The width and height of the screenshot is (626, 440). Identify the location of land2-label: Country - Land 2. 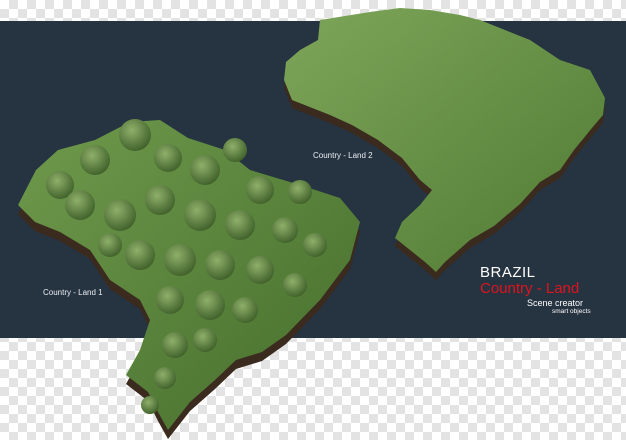
(343, 155).